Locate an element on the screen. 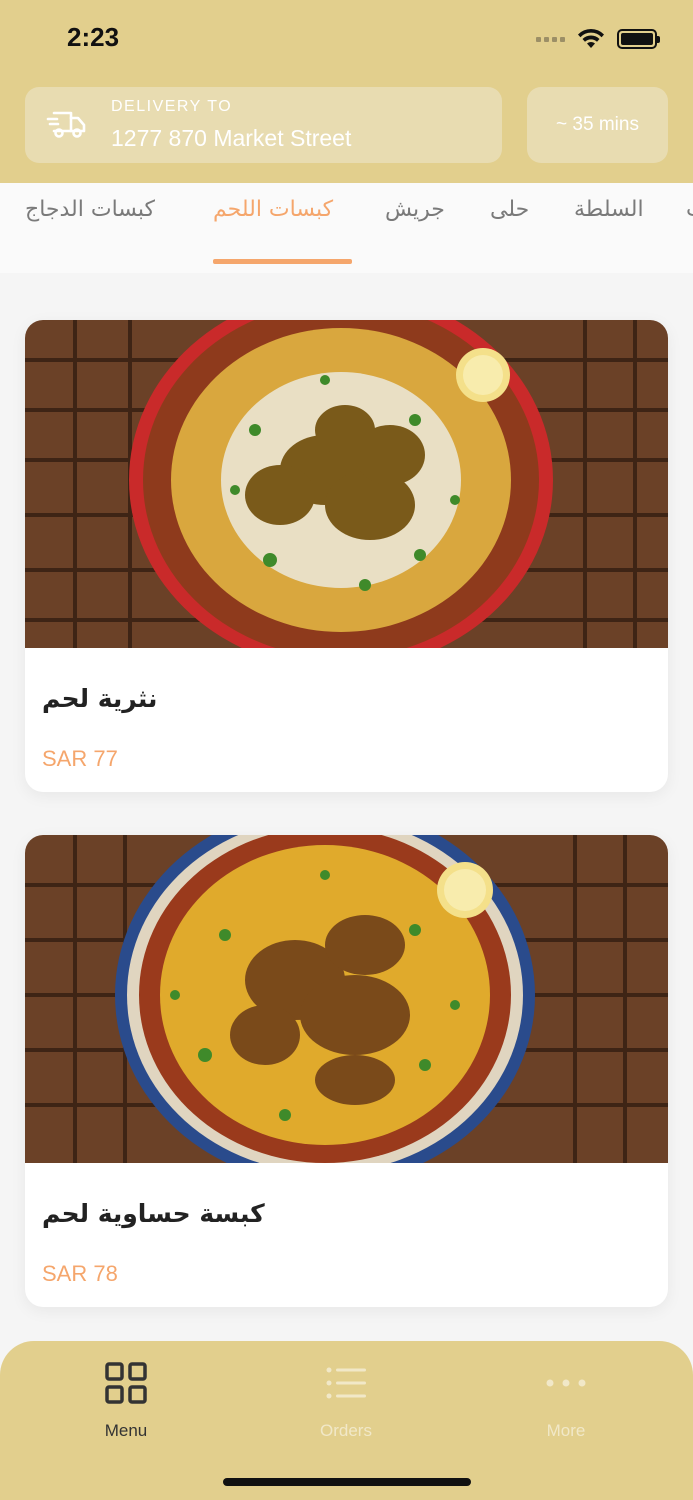  tab-orders: Orders is located at coordinates (346, 1401).